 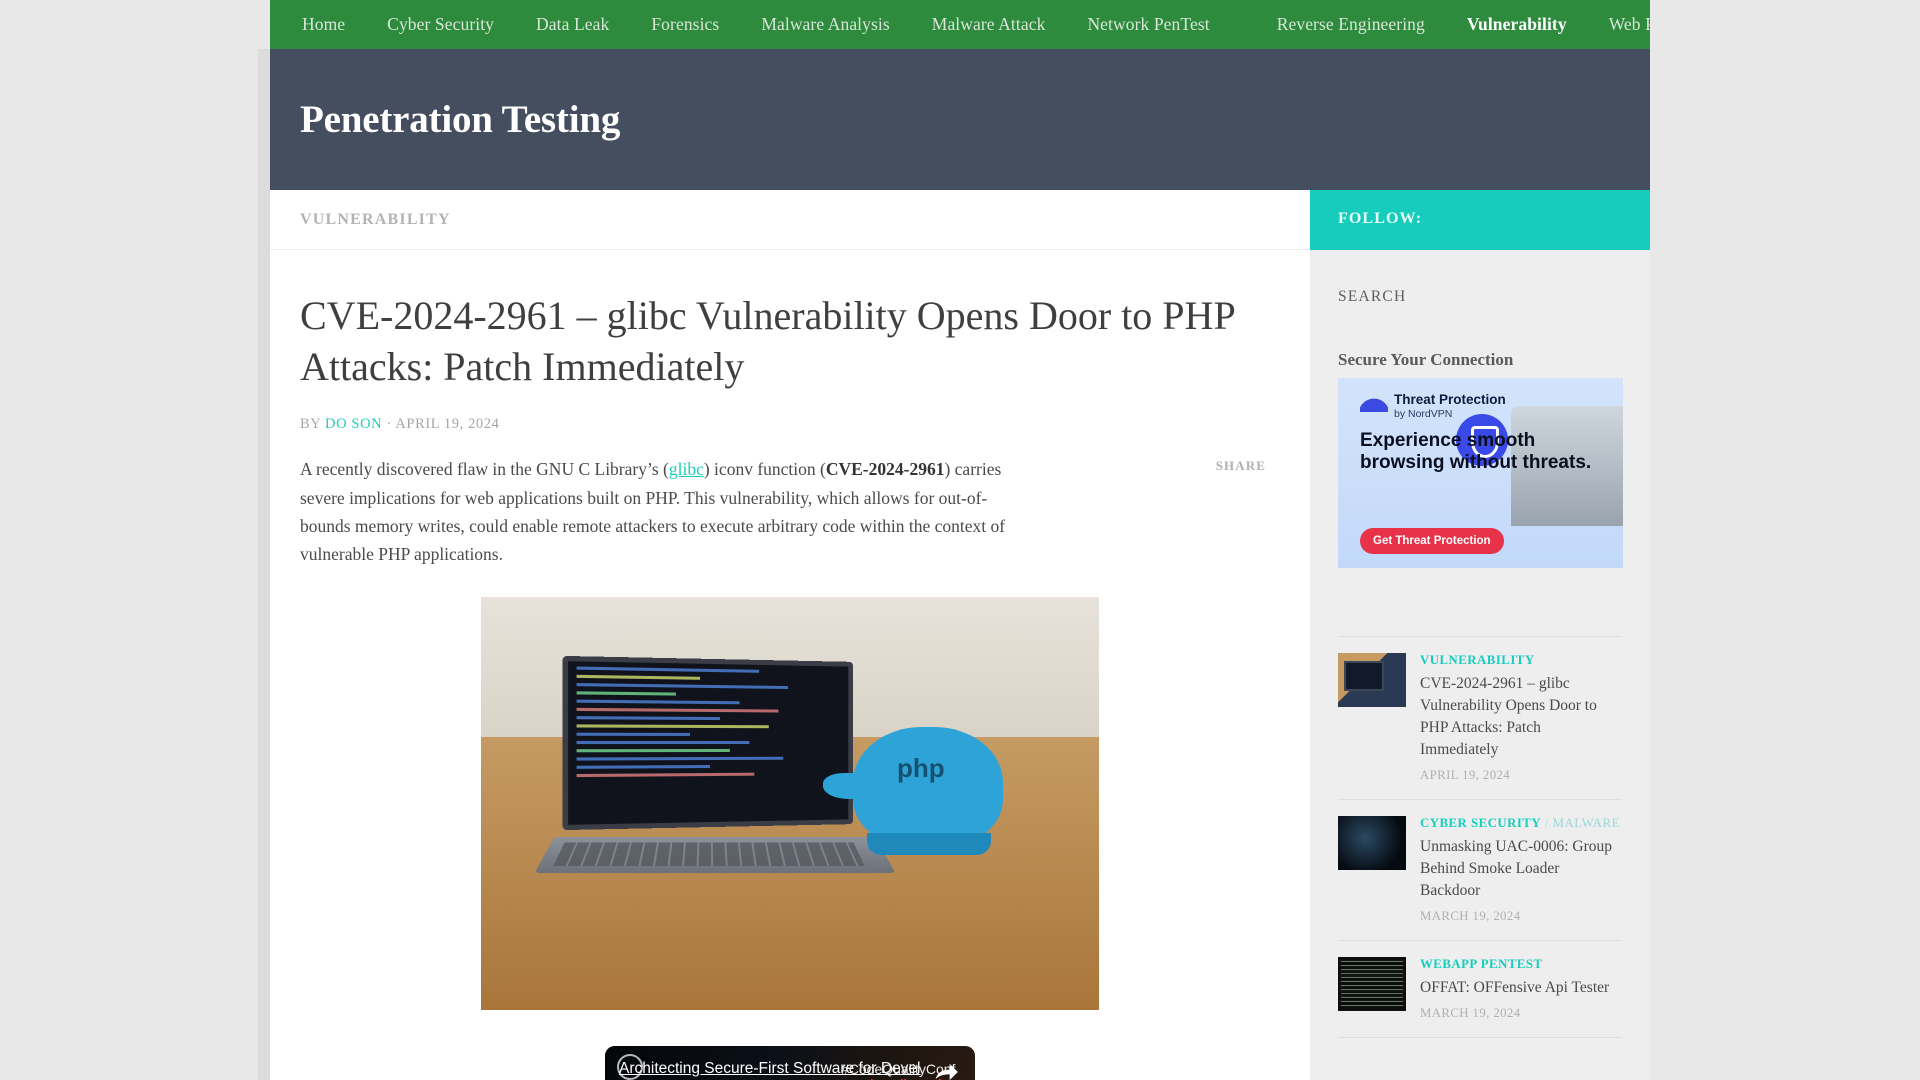 What do you see at coordinates (1241, 466) in the screenshot?
I see `share-button: SHARE` at bounding box center [1241, 466].